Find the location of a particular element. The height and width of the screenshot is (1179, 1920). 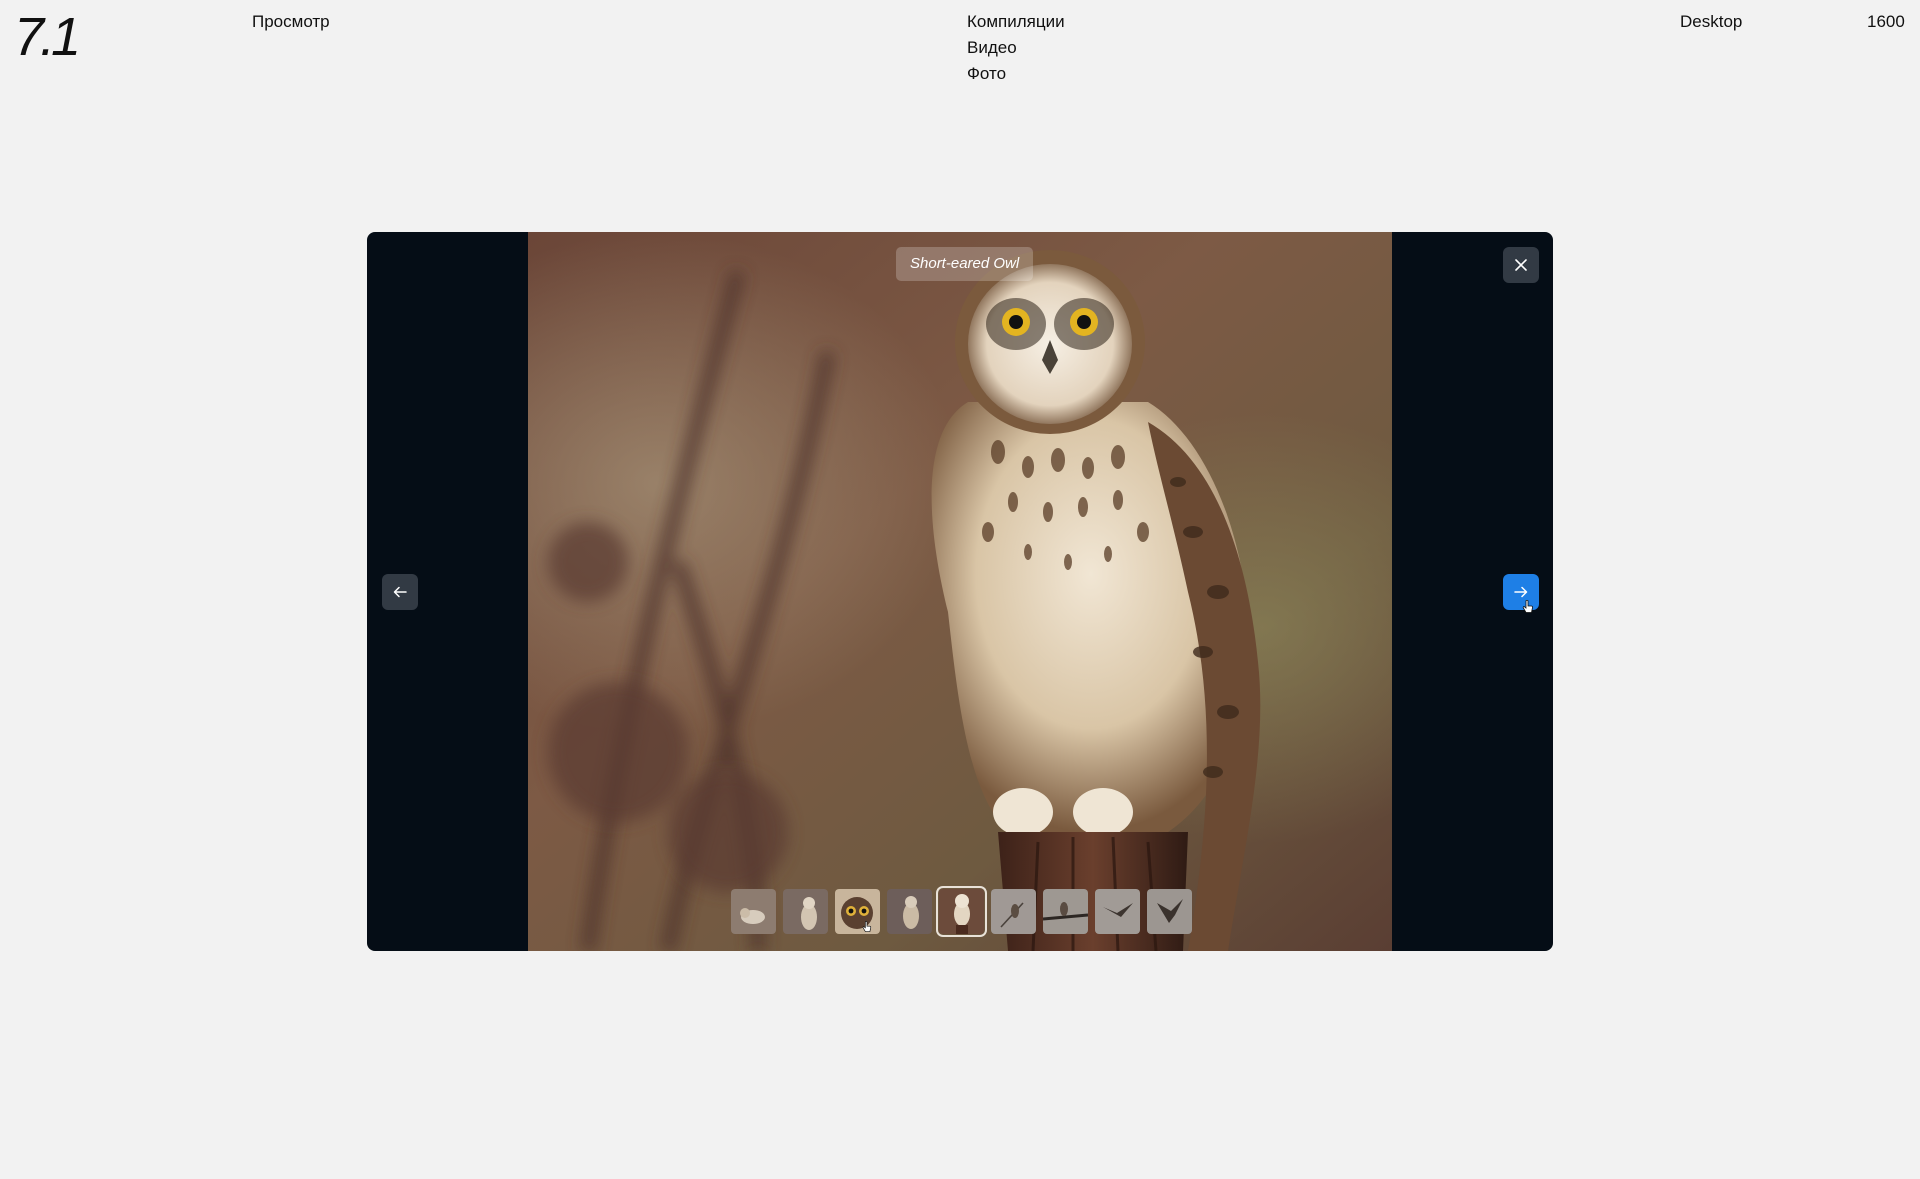

thumbnail-5-active is located at coordinates (961, 911).